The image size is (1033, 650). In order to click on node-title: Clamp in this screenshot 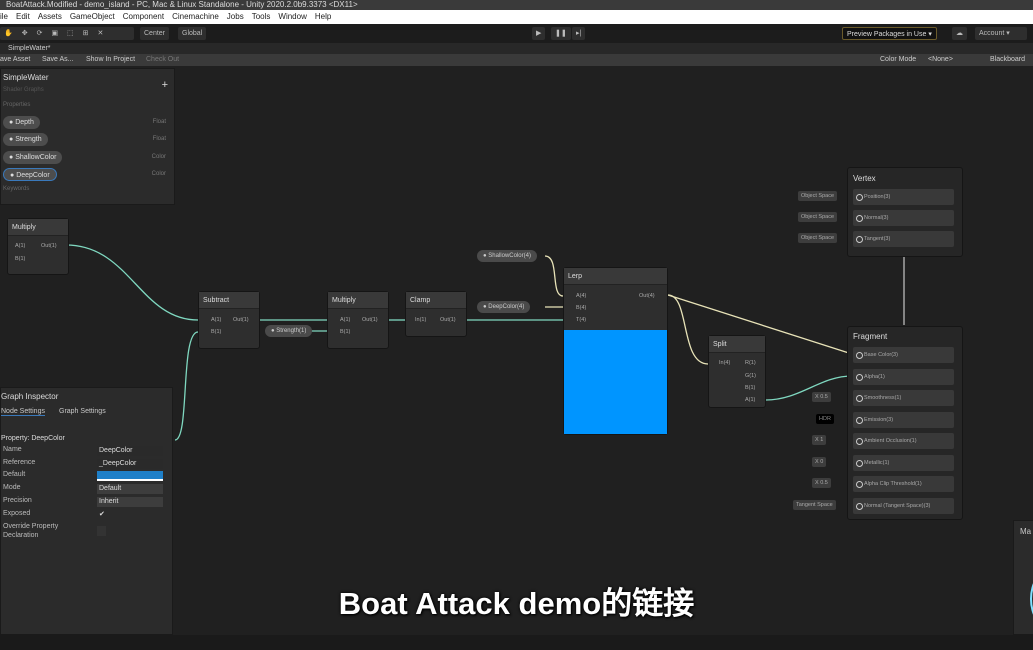, I will do `click(436, 300)`.